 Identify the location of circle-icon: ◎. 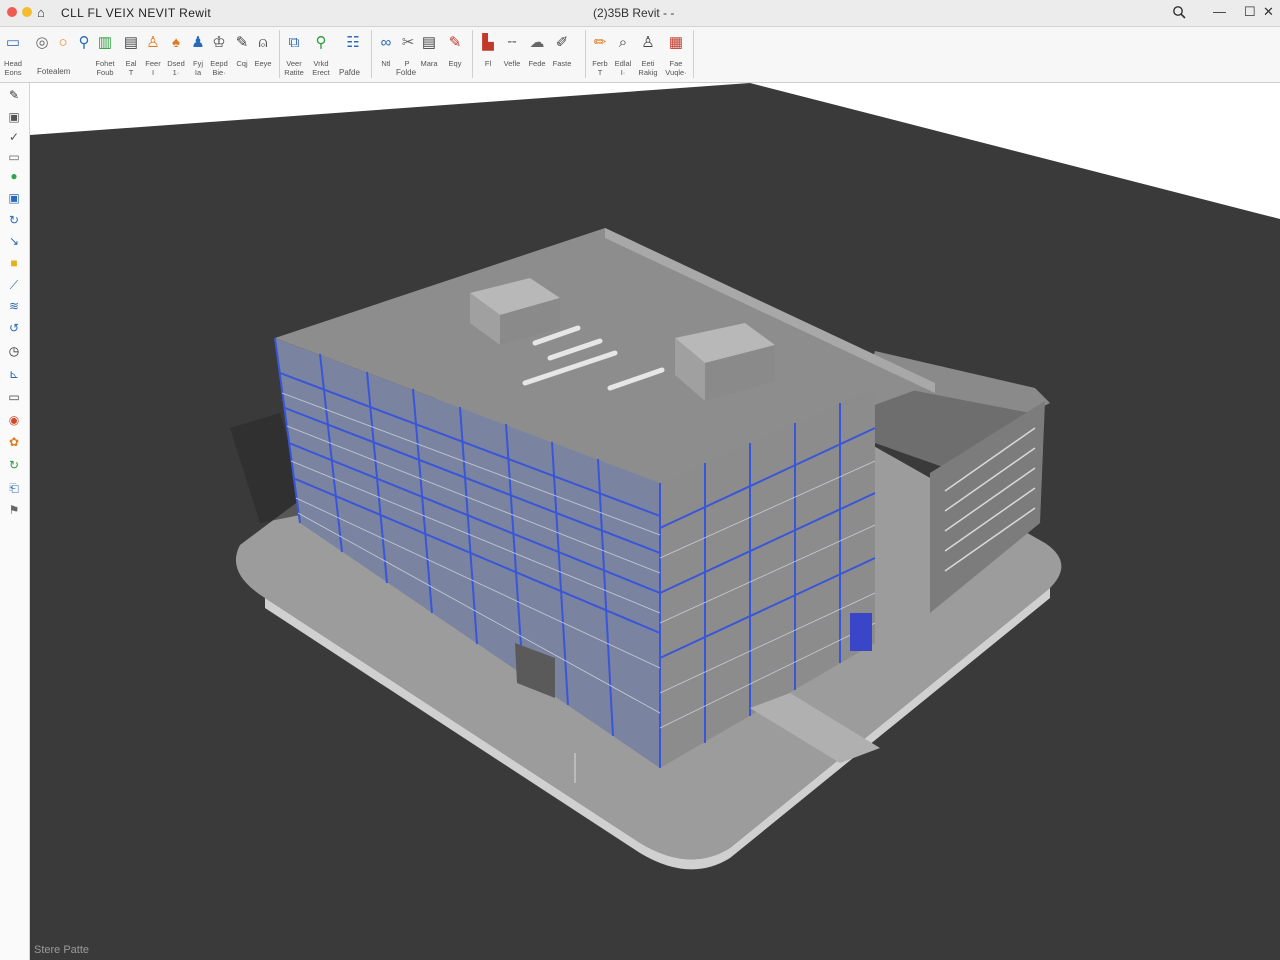
(42, 42).